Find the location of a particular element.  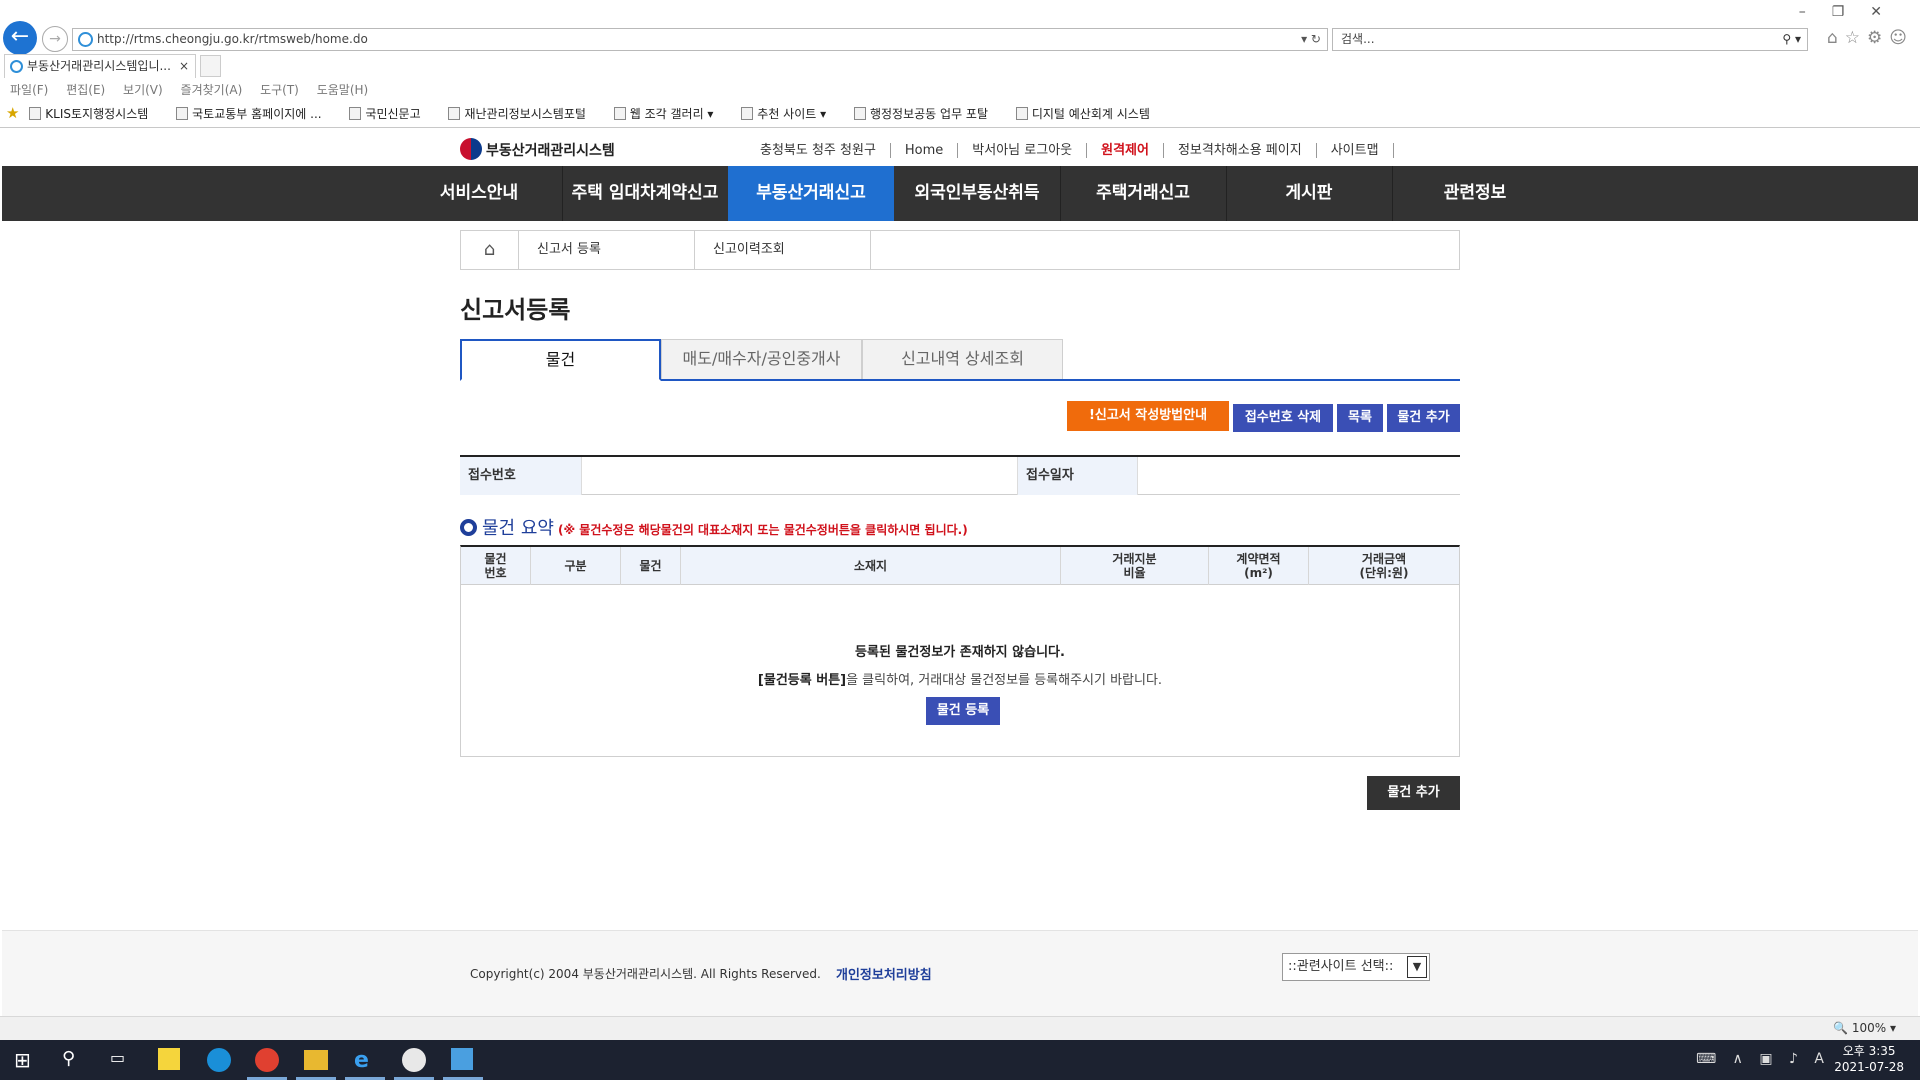

gnb-realestate-report: 부동산거래신고 is located at coordinates (811, 193).